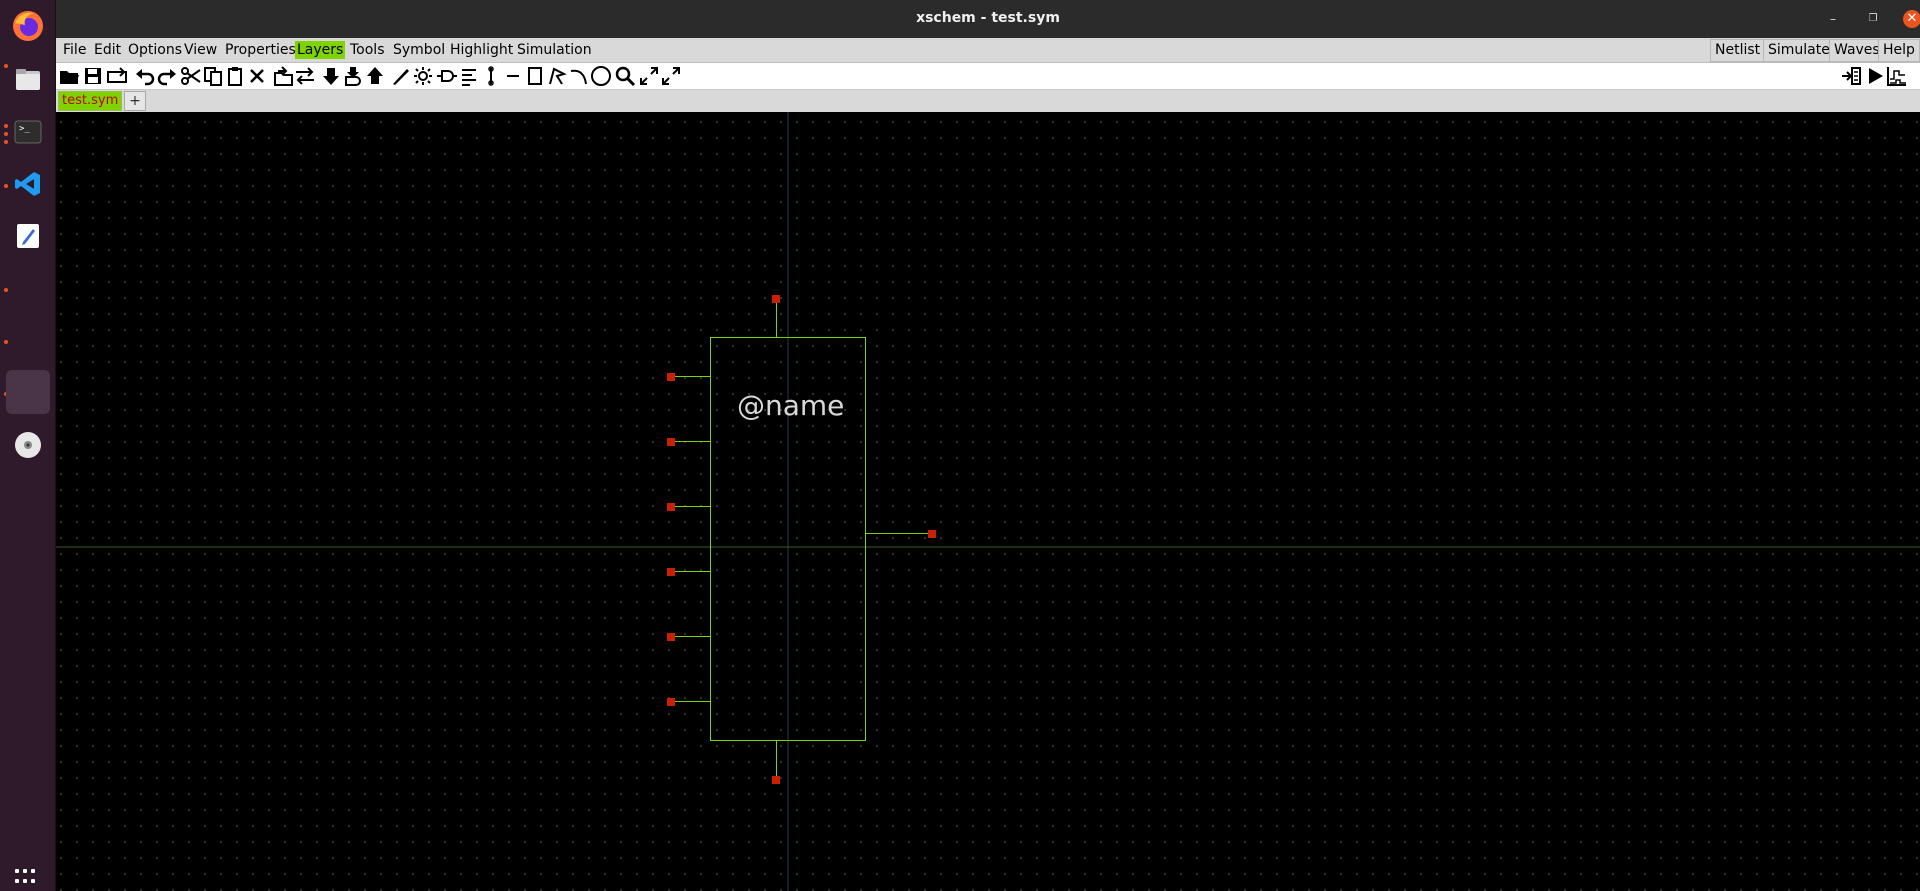  I want to click on zoom-fit-icon, so click(671, 76).